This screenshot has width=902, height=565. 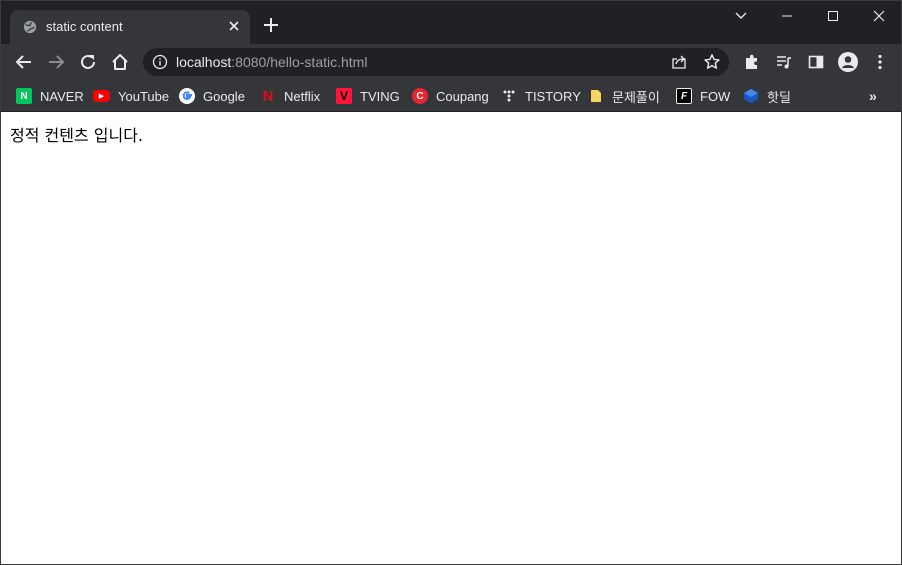 I want to click on url-path: :8080/hello-static.html, so click(x=299, y=62).